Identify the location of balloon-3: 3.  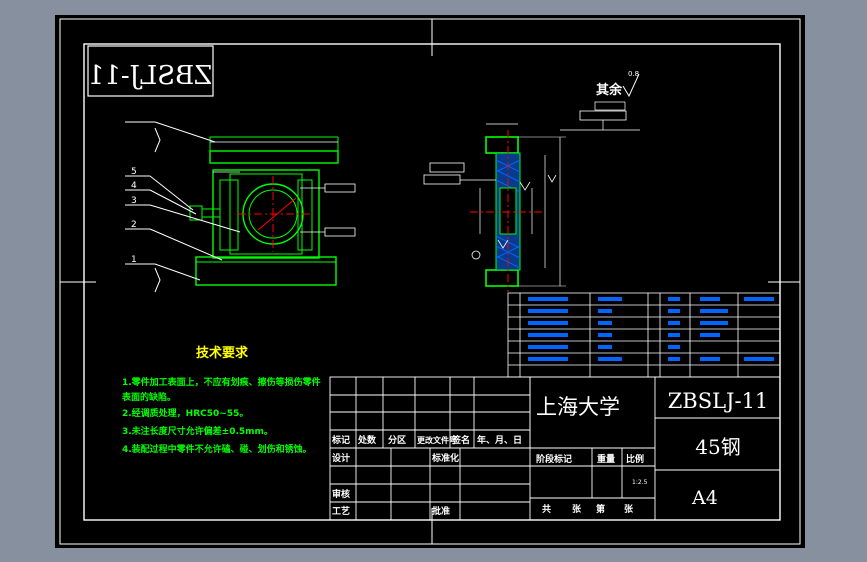
(134, 201).